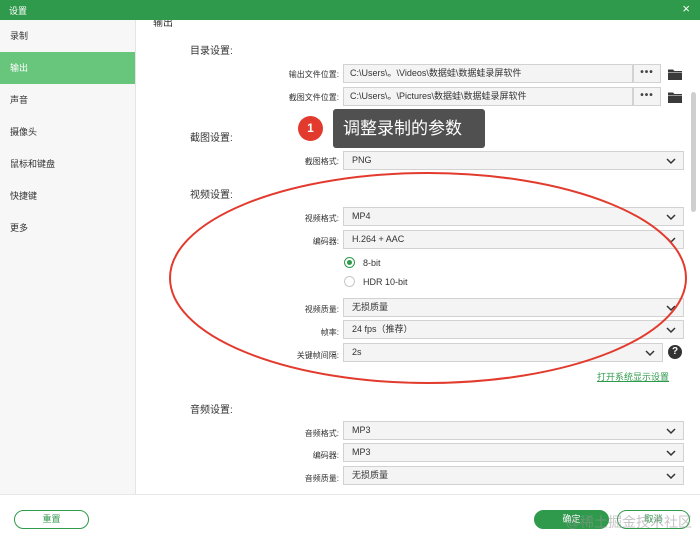 The width and height of the screenshot is (700, 538). What do you see at coordinates (67, 68) in the screenshot?
I see `sidebar-item-output: 输出` at bounding box center [67, 68].